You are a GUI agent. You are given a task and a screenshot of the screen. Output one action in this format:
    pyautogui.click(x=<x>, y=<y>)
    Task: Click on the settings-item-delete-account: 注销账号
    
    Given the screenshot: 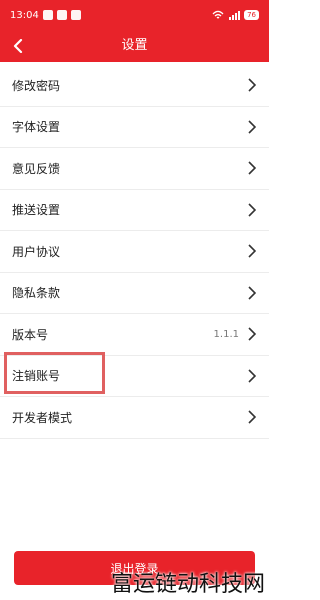 What is the action you would take?
    pyautogui.click(x=134, y=376)
    